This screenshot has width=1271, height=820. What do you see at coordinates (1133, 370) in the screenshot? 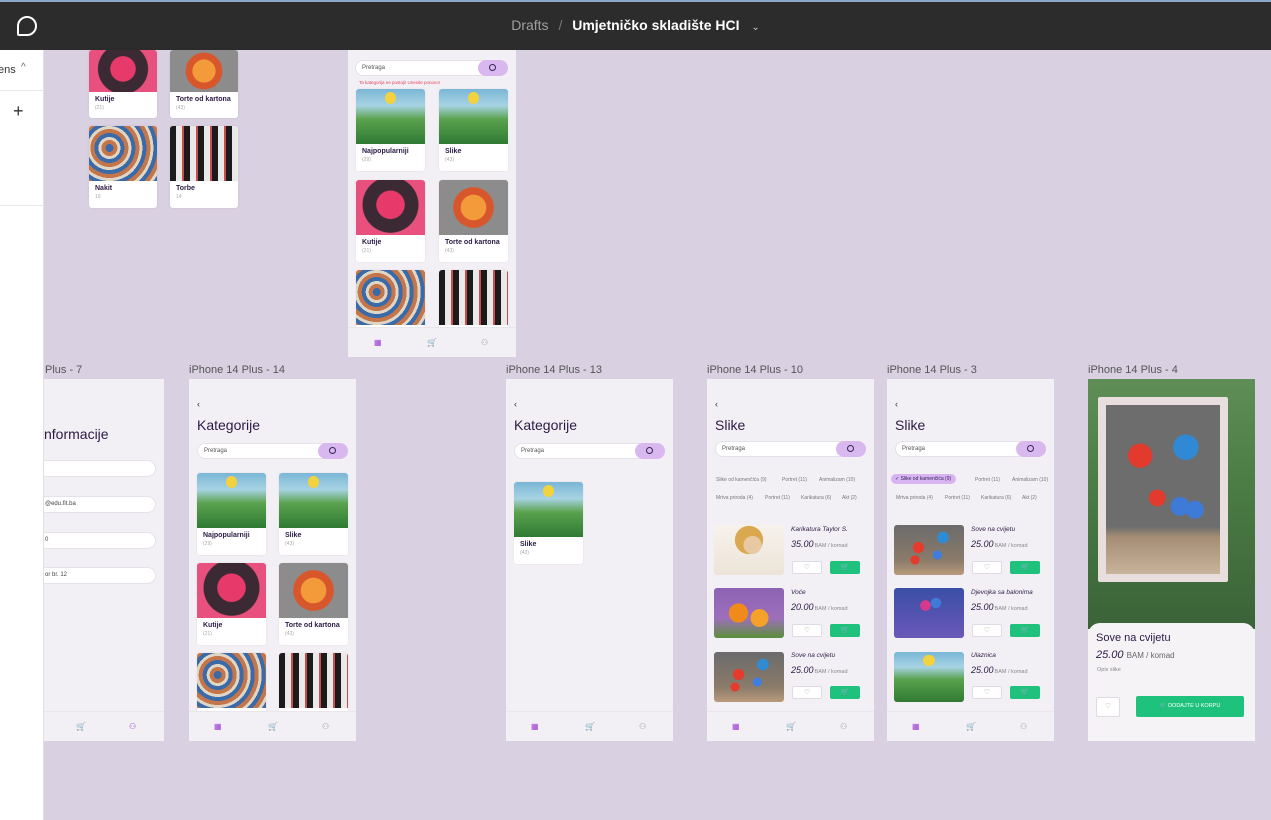
I see `frame-label: iPhone 14 Plus - 4` at bounding box center [1133, 370].